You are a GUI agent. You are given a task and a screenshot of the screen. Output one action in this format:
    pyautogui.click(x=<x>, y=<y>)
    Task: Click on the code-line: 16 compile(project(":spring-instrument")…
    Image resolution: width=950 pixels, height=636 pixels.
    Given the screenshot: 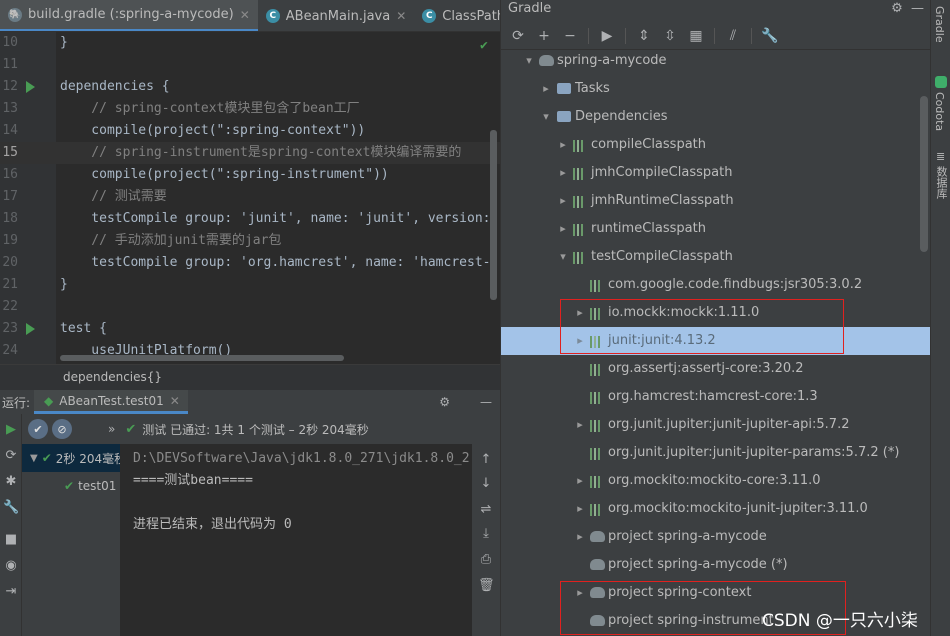 What is the action you would take?
    pyautogui.click(x=195, y=174)
    